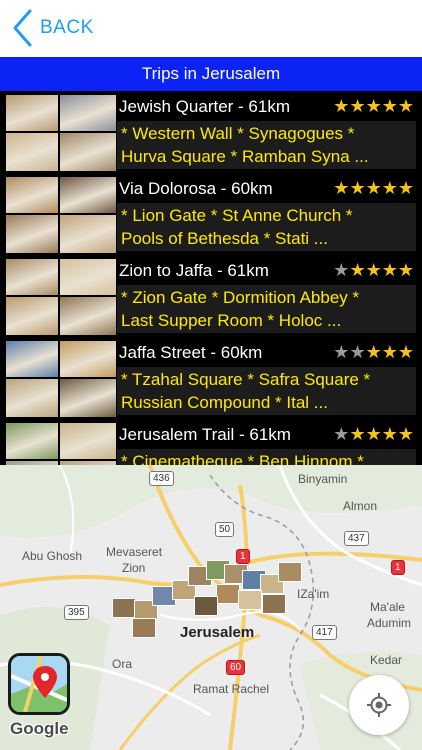 This screenshot has height=750, width=422. I want to click on map-label: Ma'ale, so click(387, 607).